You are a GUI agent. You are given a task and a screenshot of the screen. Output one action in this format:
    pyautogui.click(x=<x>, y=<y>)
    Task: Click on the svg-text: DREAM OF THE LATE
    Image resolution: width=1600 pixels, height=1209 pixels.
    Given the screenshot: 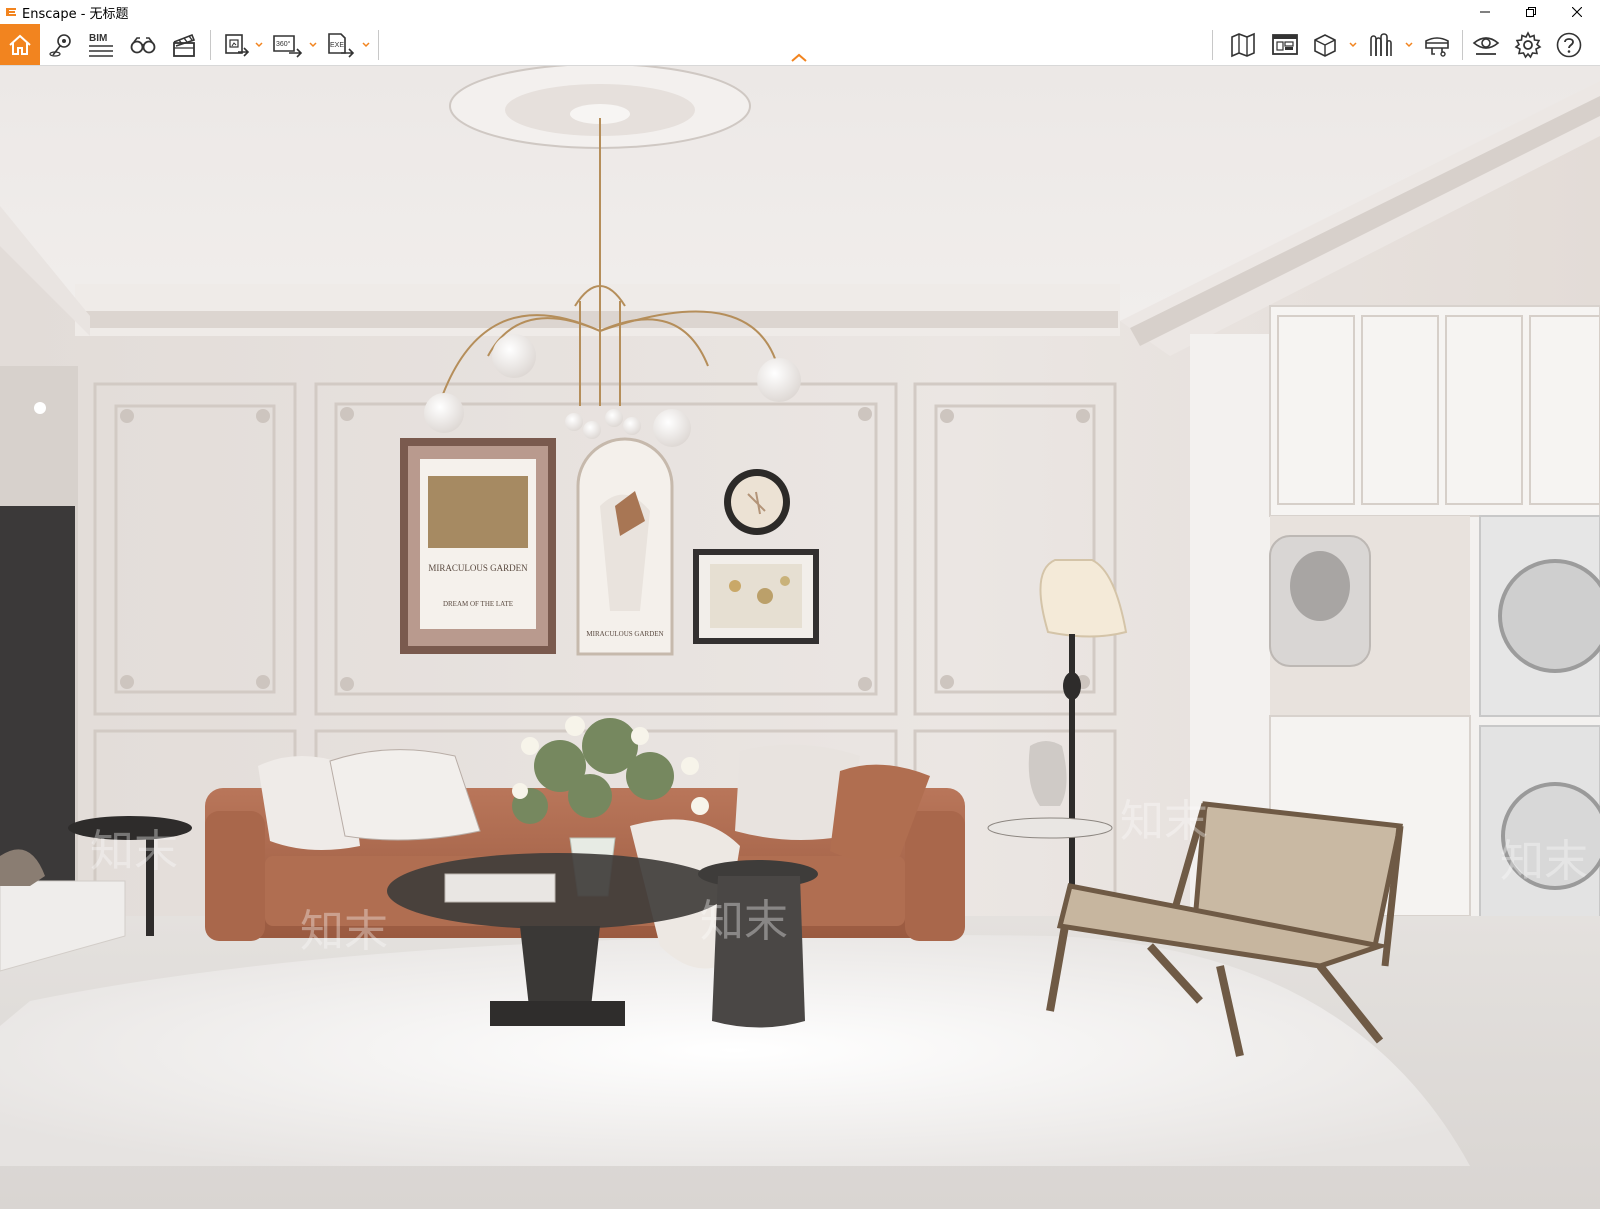 What is the action you would take?
    pyautogui.click(x=478, y=604)
    